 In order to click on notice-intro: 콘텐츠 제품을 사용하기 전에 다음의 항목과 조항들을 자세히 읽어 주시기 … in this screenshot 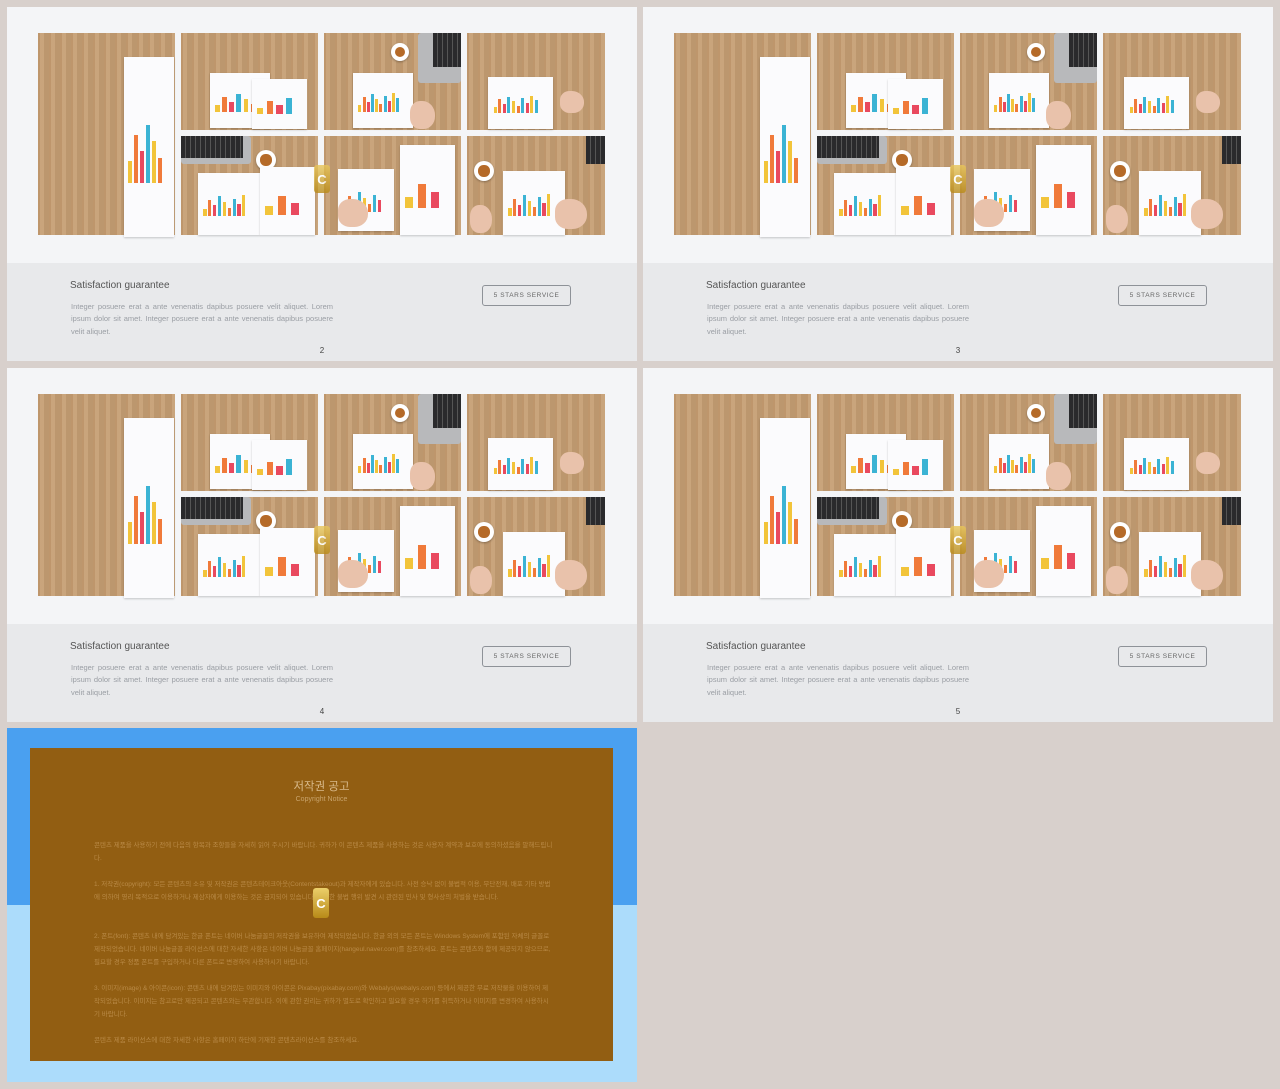, I will do `click(323, 852)`.